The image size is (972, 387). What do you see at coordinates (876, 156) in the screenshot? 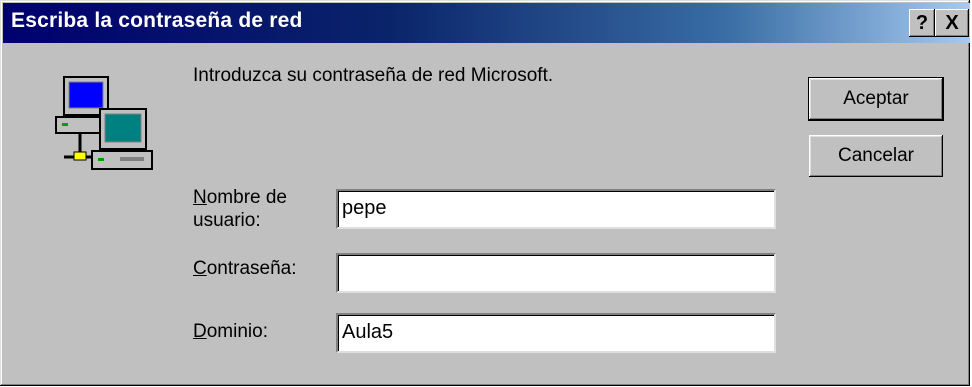
I see `cancel-button: Cancelar` at bounding box center [876, 156].